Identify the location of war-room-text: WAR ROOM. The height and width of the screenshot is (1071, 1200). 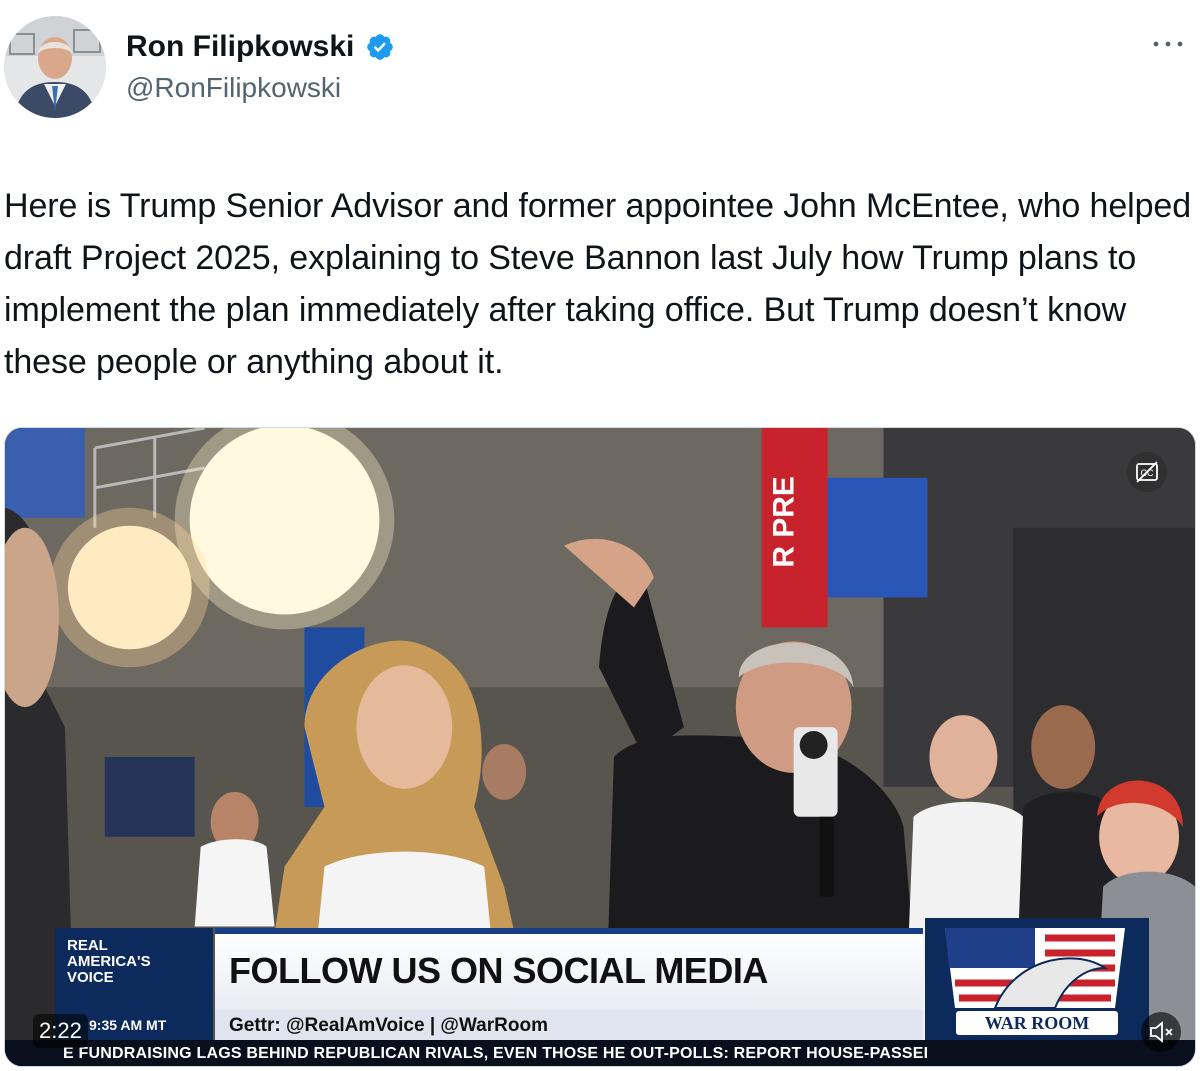
(1037, 1023).